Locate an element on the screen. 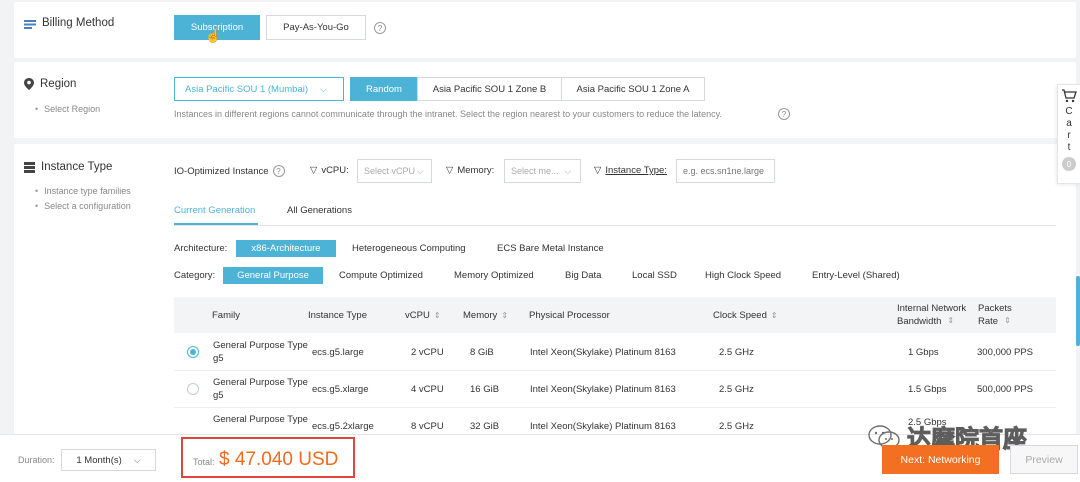 The image size is (1080, 482). th-family: Family is located at coordinates (226, 315).